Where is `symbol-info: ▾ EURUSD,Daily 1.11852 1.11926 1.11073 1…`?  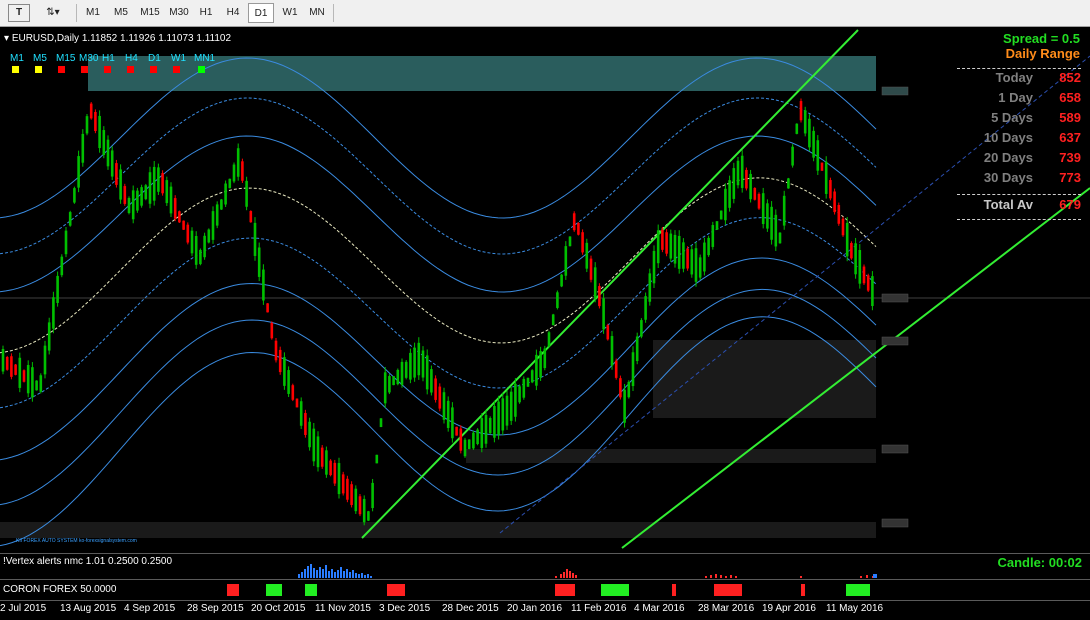 symbol-info: ▾ EURUSD,Daily 1.11852 1.11926 1.11073 1… is located at coordinates (117, 38).